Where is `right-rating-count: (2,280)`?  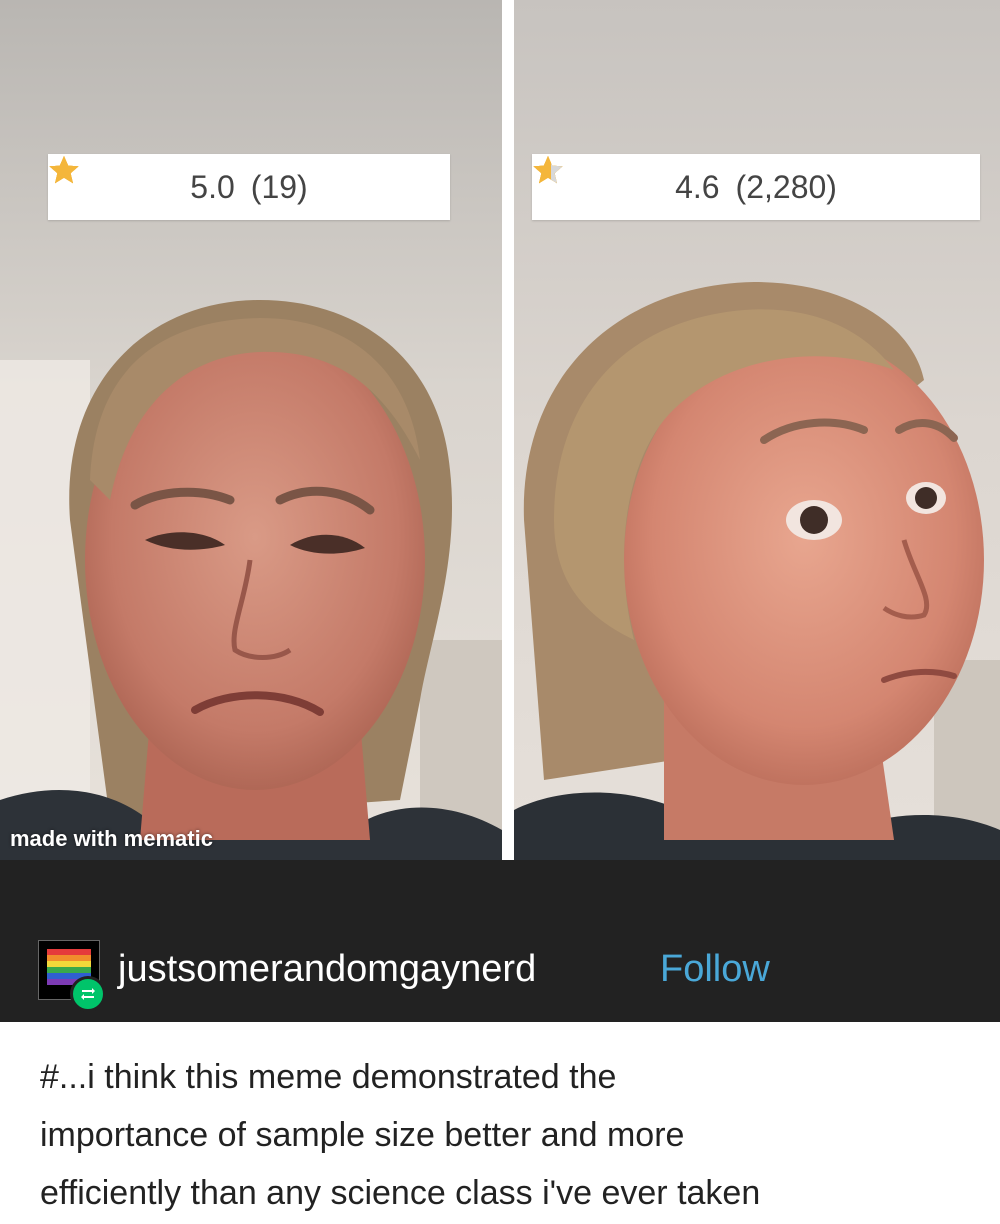
right-rating-count: (2,280) is located at coordinates (786, 186).